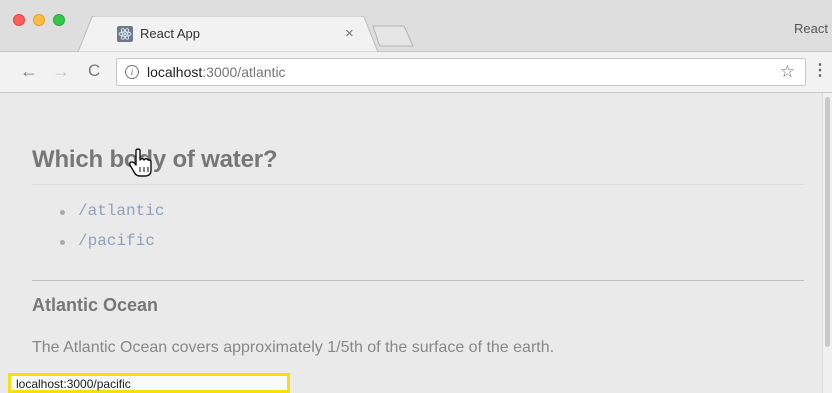 The height and width of the screenshot is (393, 832). I want to click on url-path: :3000/atlantic, so click(244, 72).